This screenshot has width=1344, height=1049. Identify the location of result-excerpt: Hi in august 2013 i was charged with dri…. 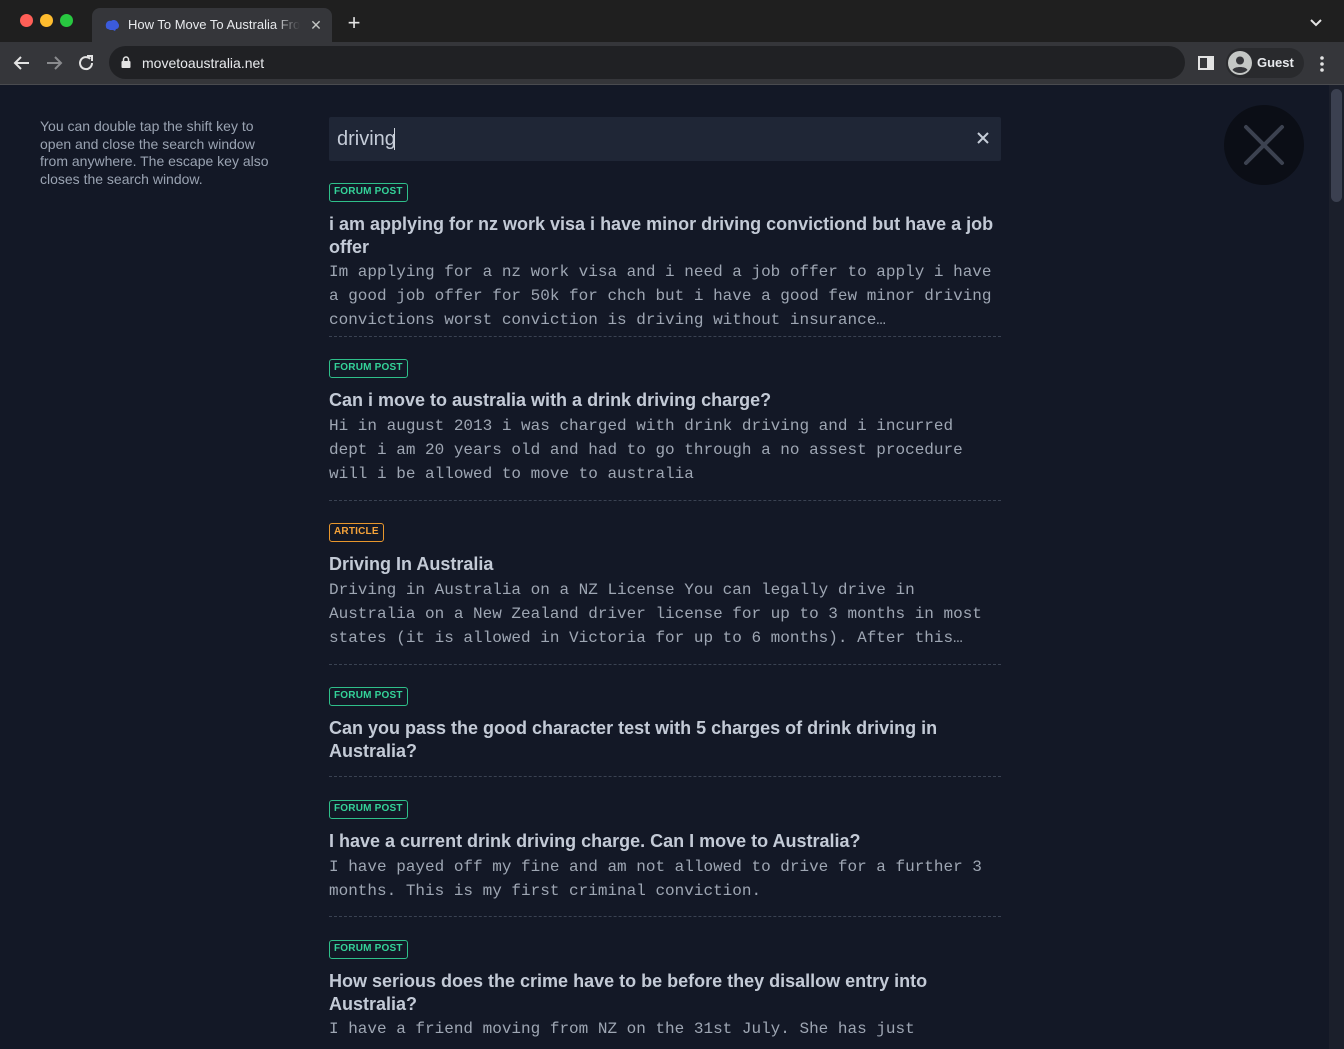
(646, 449).